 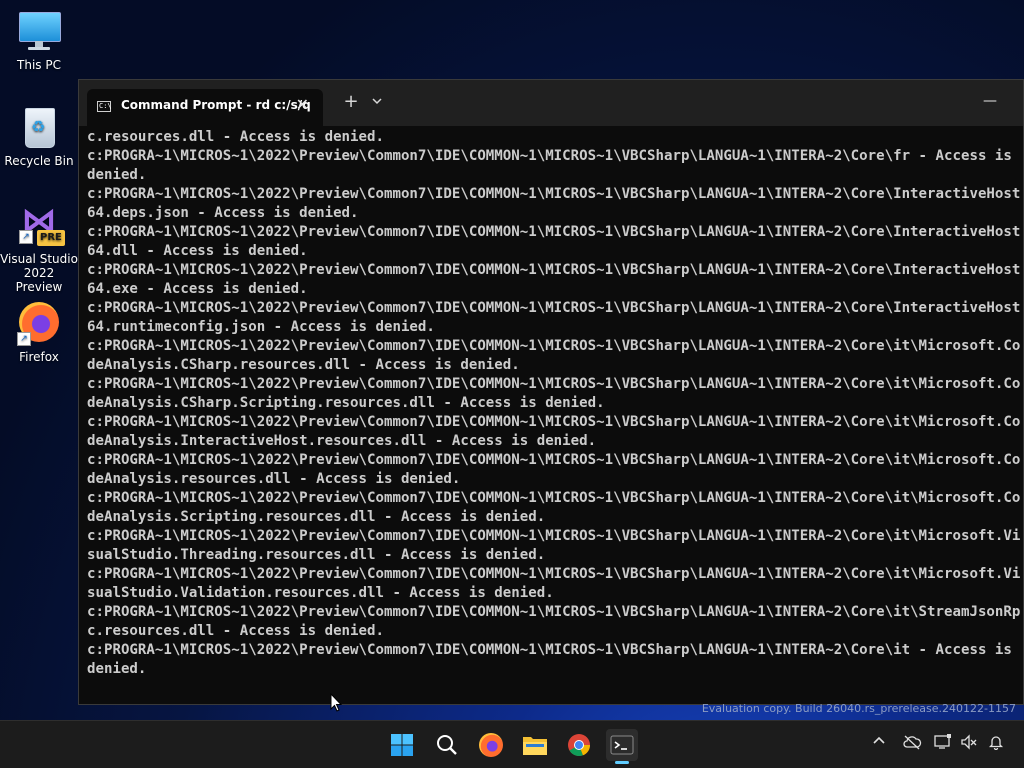 What do you see at coordinates (579, 745) in the screenshot?
I see `chrome-icon` at bounding box center [579, 745].